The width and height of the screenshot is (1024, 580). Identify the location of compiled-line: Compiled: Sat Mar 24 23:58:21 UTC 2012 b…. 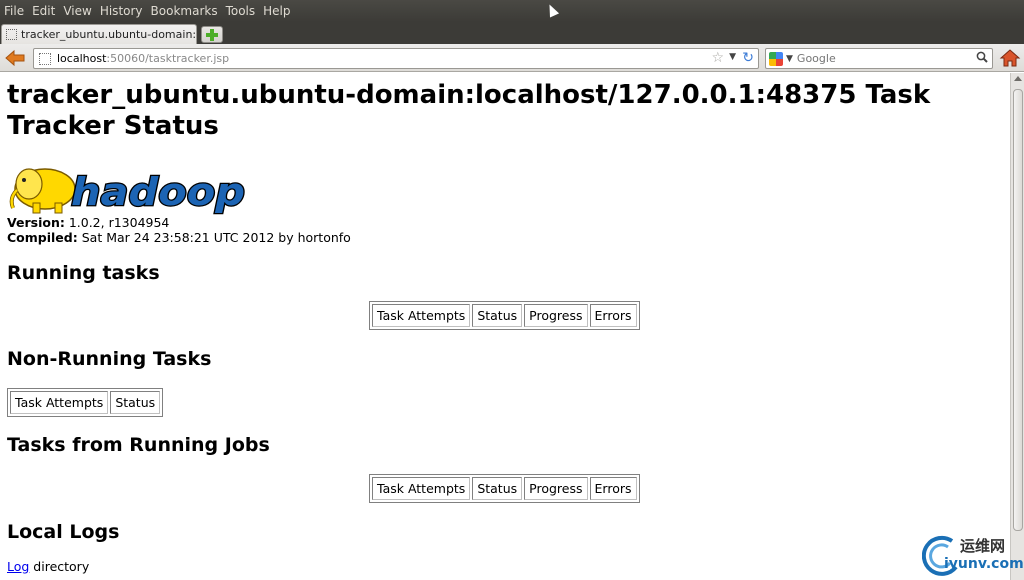
(179, 238).